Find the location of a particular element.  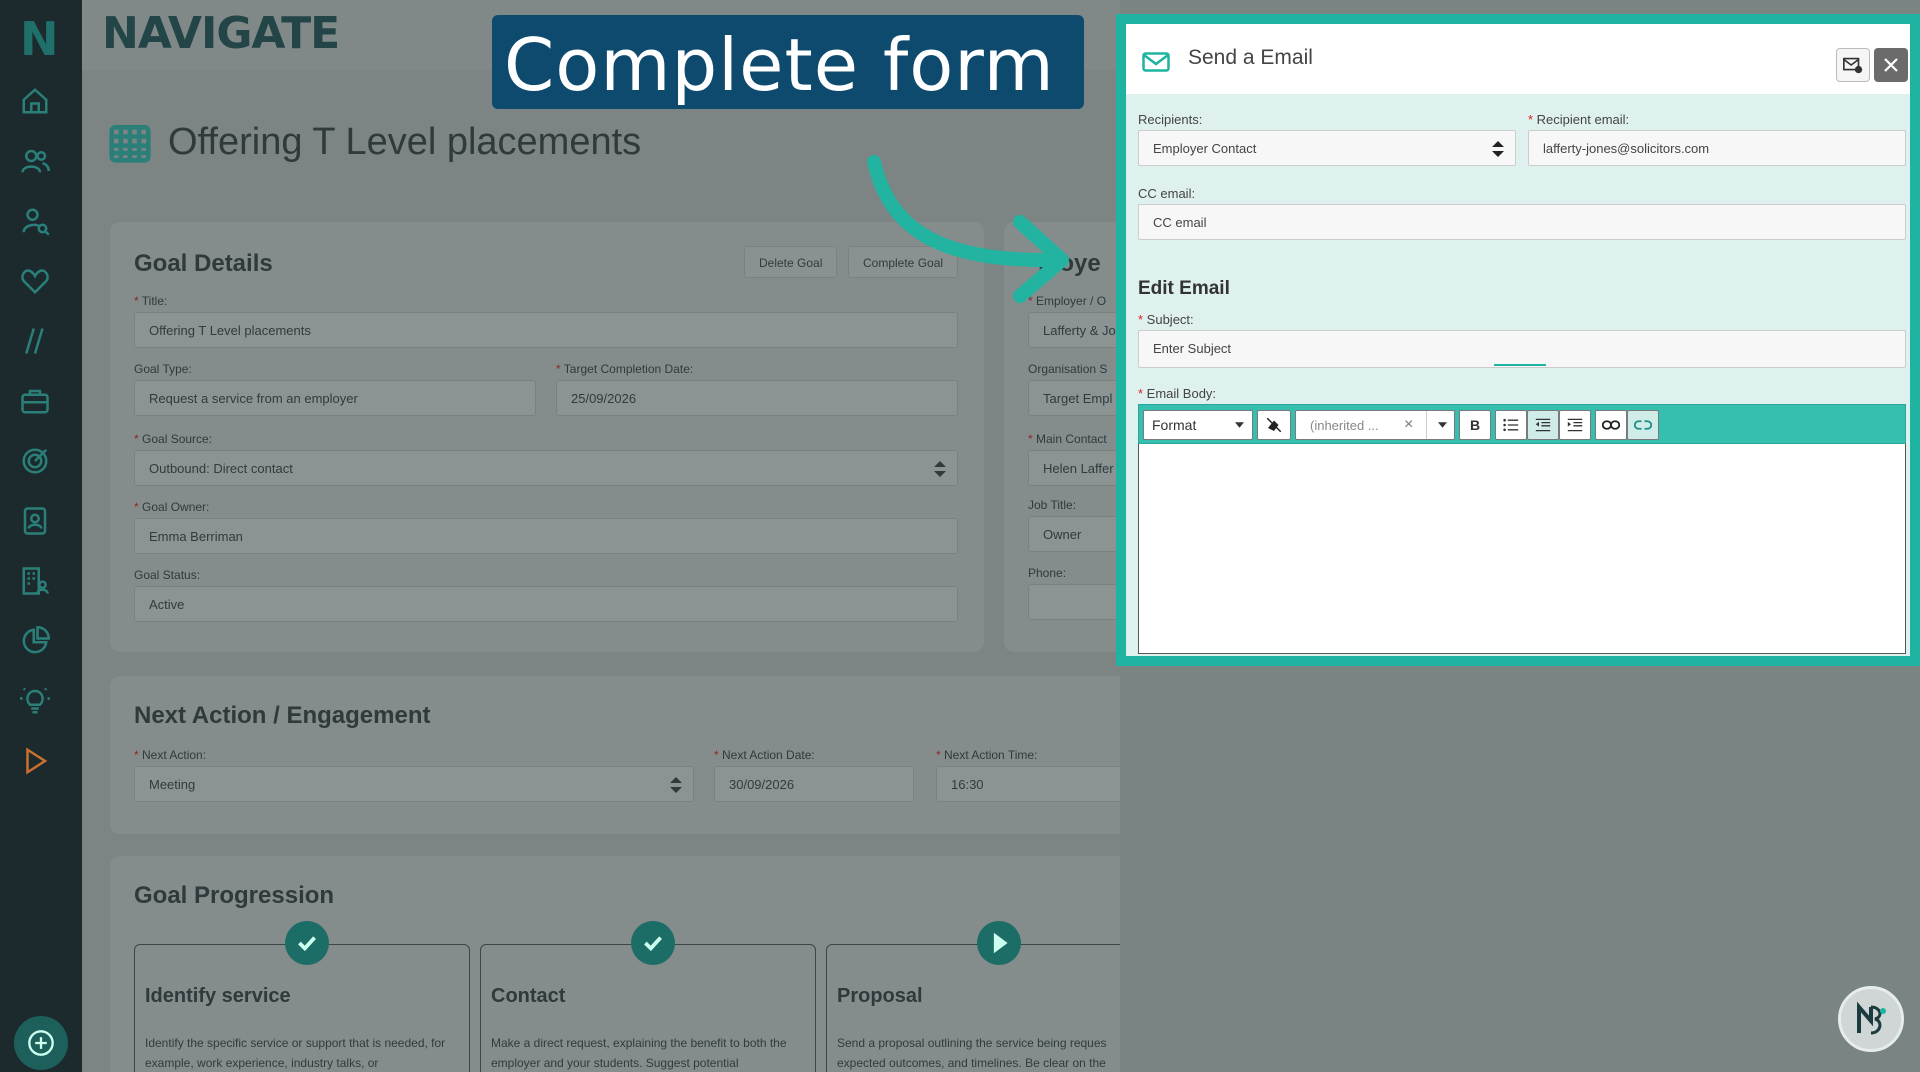

unlink-button is located at coordinates (1643, 425).